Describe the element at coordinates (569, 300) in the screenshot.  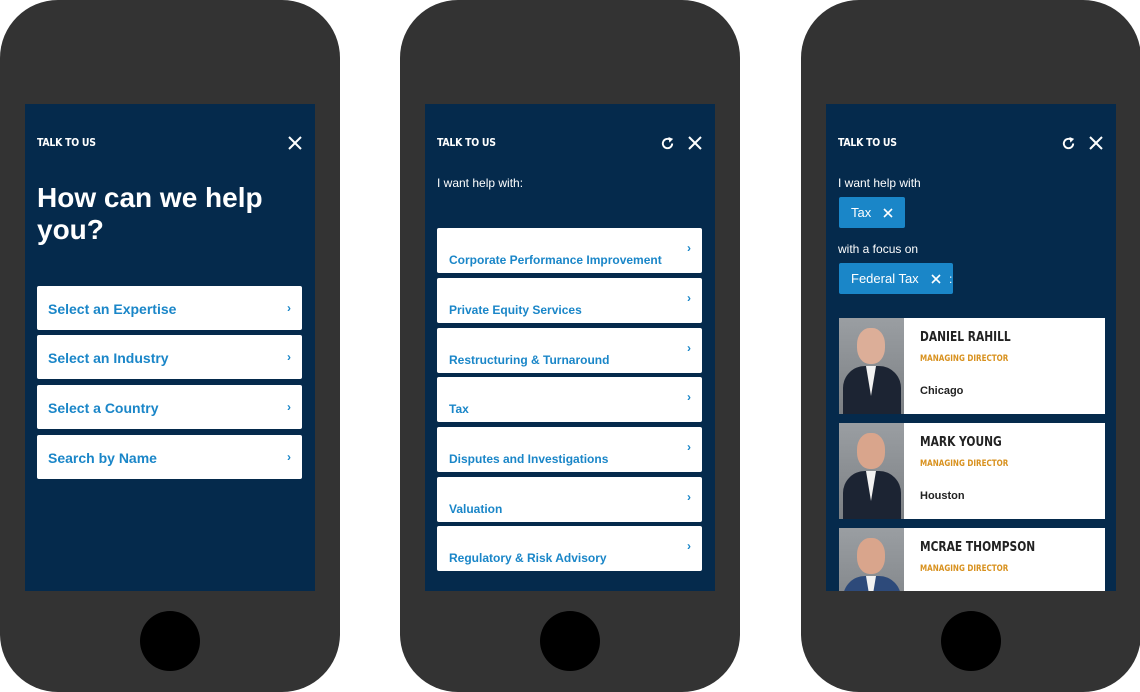
I see `expertise-option: Private Equity Services ›` at that location.